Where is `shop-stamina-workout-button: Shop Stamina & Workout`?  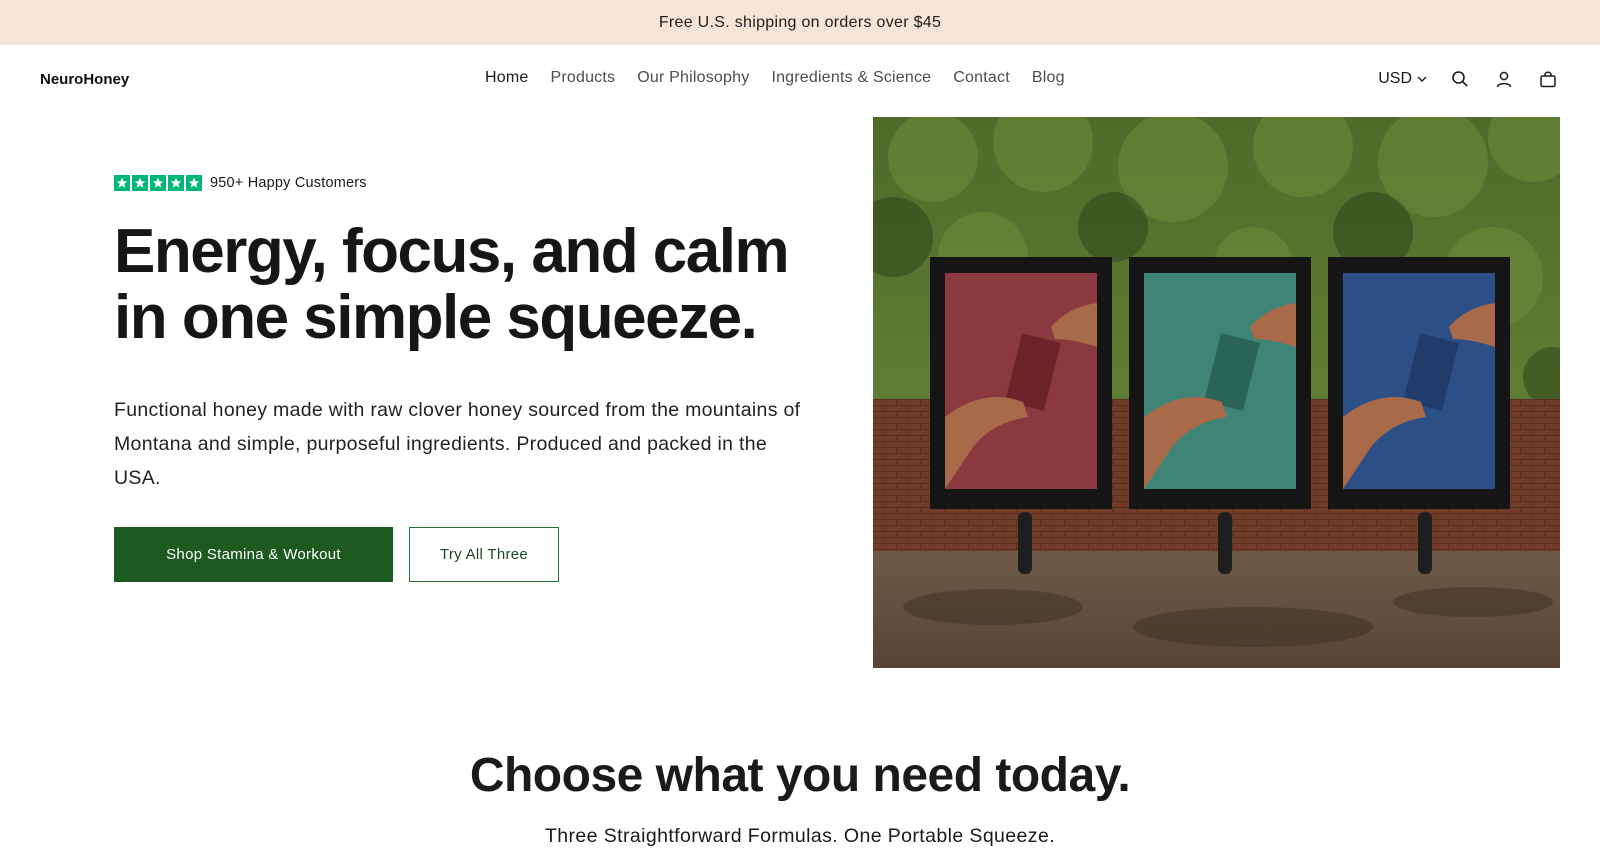 shop-stamina-workout-button: Shop Stamina & Workout is located at coordinates (253, 554).